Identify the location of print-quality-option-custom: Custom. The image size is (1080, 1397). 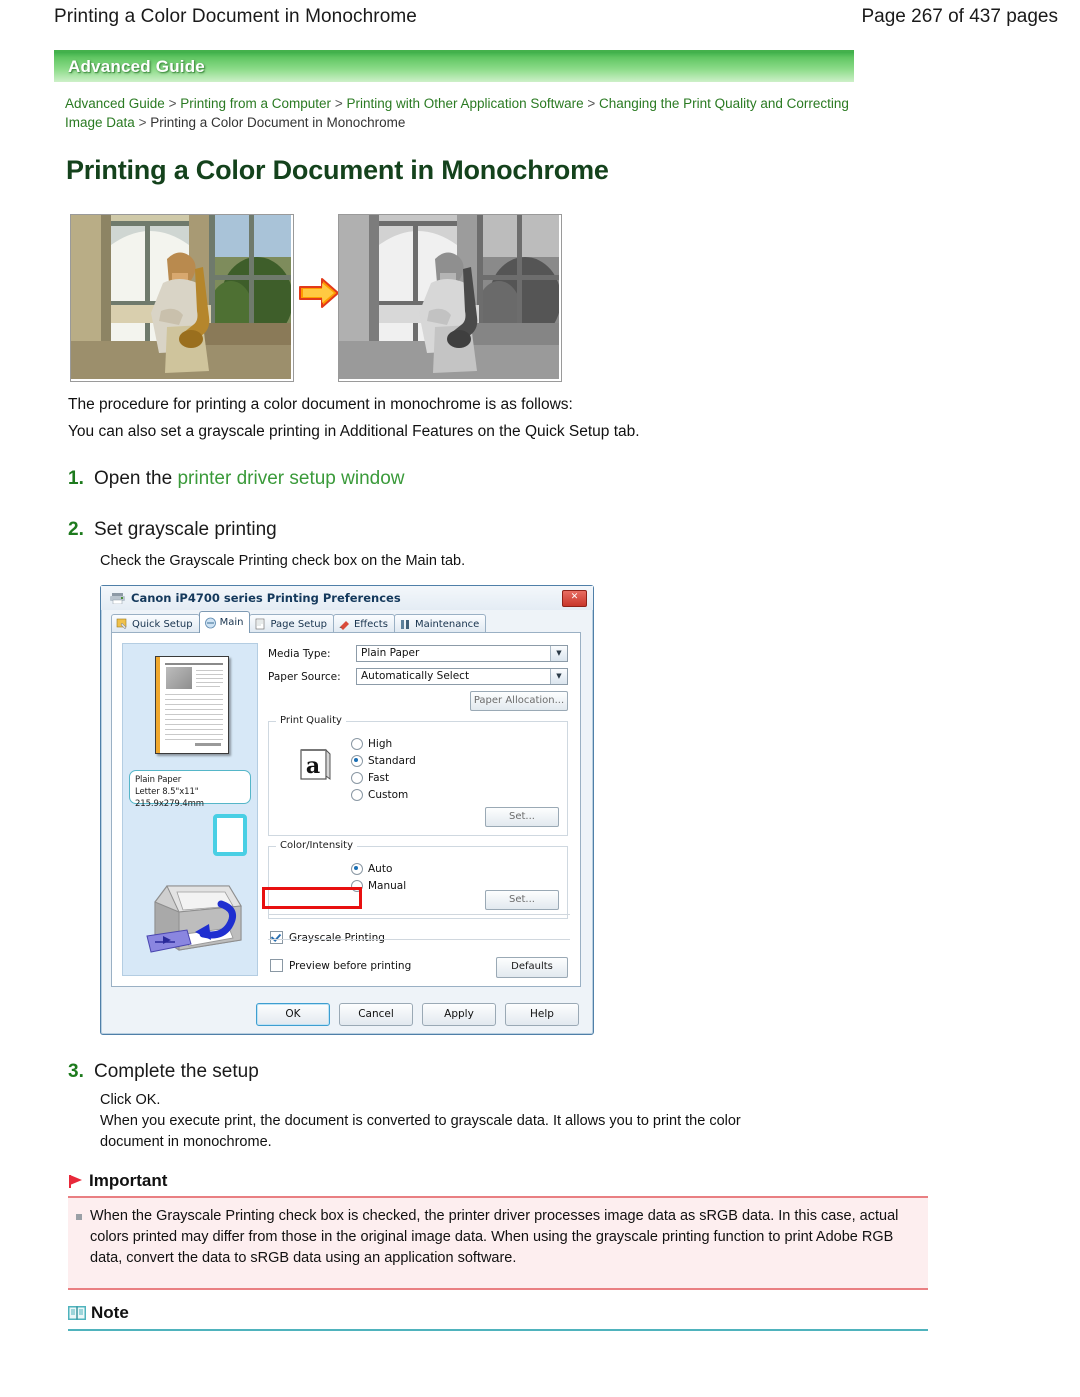
(459, 794).